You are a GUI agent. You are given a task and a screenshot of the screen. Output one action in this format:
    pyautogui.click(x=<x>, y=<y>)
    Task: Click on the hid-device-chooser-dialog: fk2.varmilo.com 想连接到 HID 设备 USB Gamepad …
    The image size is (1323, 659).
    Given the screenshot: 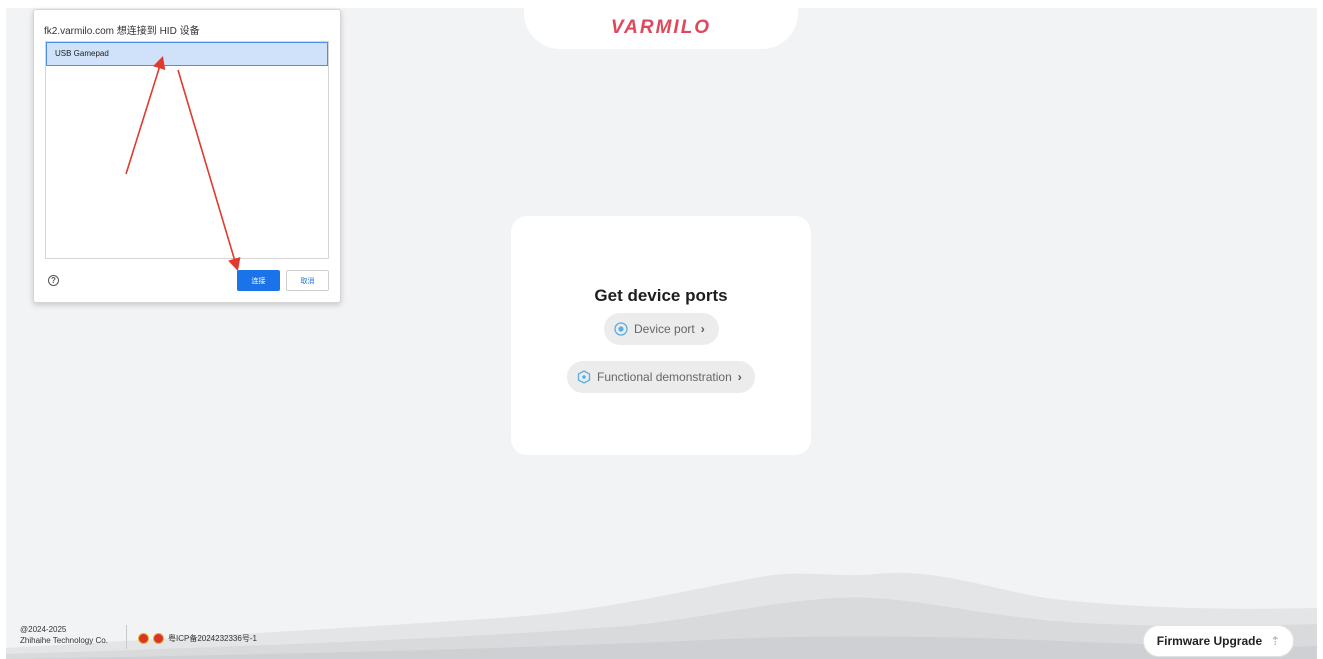 What is the action you would take?
    pyautogui.click(x=187, y=156)
    